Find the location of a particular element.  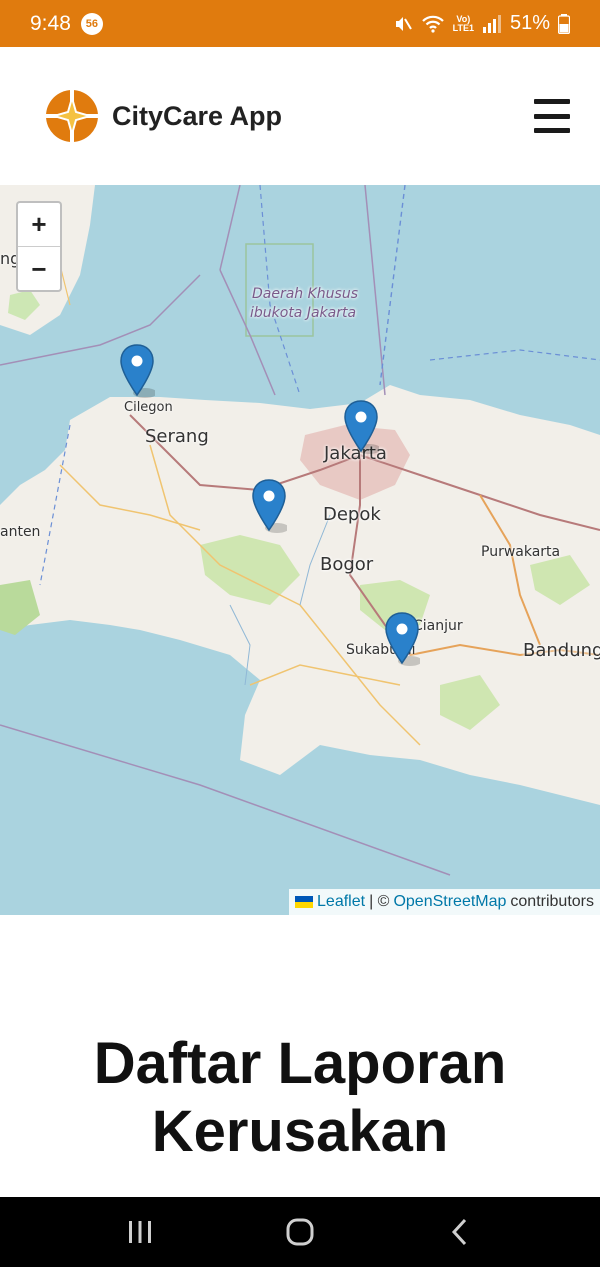

status-bar: 9:48 56 Vo) LTE1 51% is located at coordinates (300, 23).